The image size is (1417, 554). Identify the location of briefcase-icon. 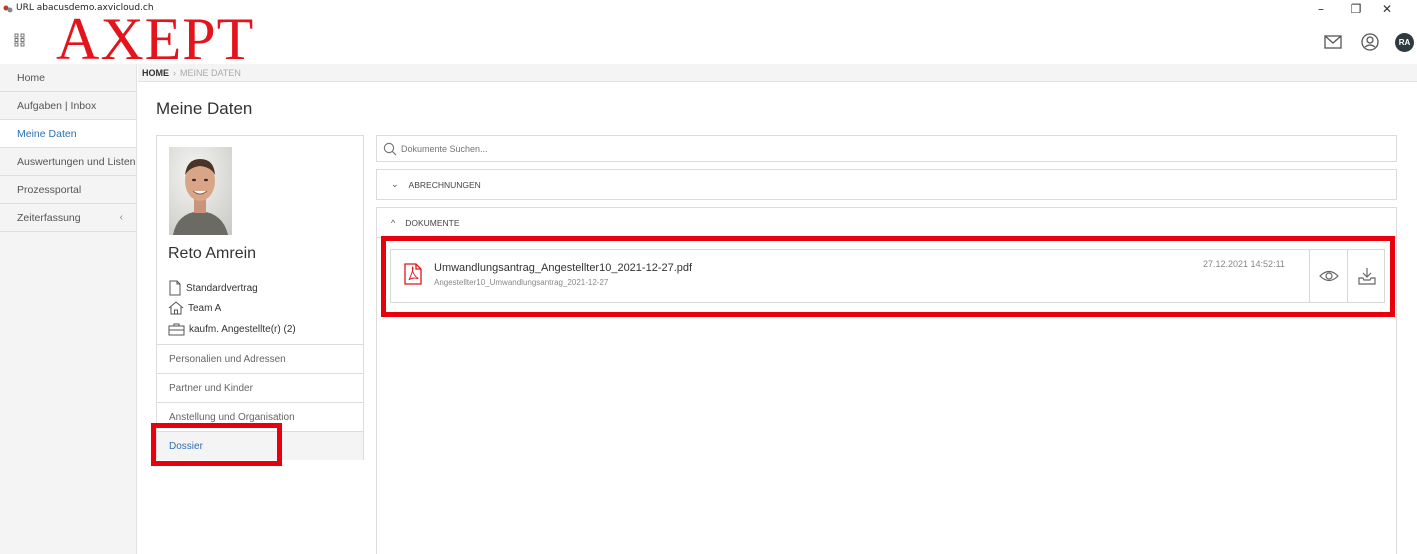
(176, 329).